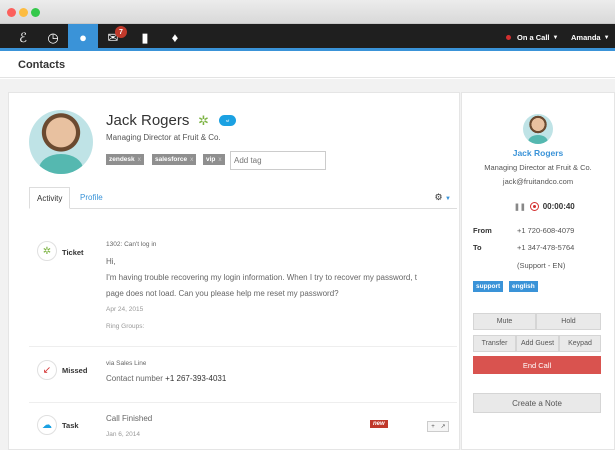 The height and width of the screenshot is (450, 615). What do you see at coordinates (70, 425) in the screenshot?
I see `activity-type-label: Task` at bounding box center [70, 425].